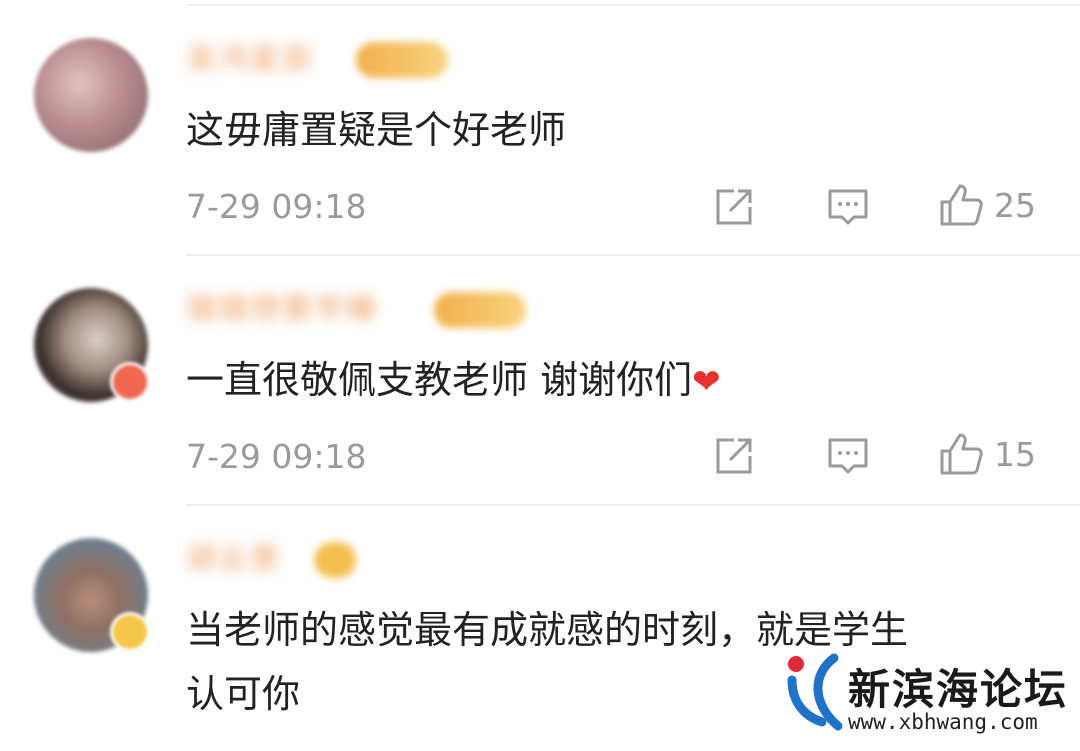  I want to click on username: 璐璐想要早睡, so click(282, 310).